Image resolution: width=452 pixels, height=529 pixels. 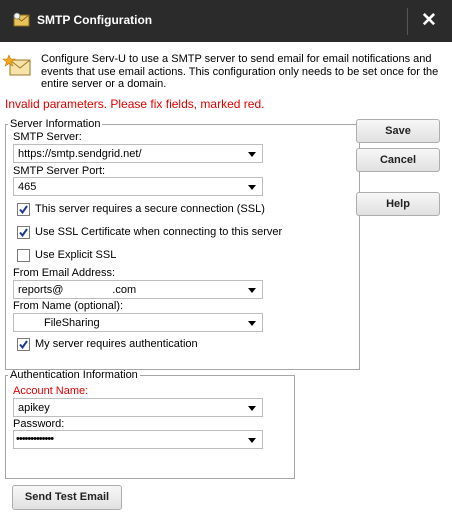 I want to click on close-button: ✕, so click(x=429, y=21).